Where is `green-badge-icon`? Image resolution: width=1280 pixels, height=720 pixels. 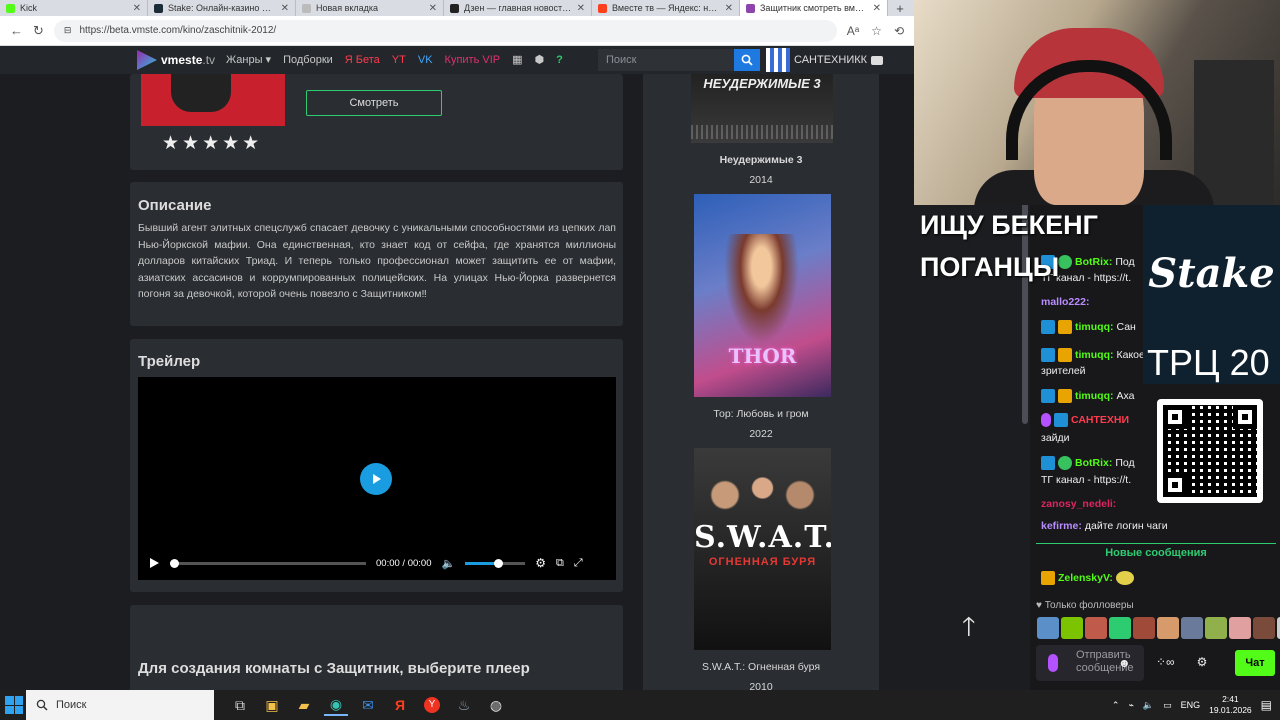 green-badge-icon is located at coordinates (1065, 463).